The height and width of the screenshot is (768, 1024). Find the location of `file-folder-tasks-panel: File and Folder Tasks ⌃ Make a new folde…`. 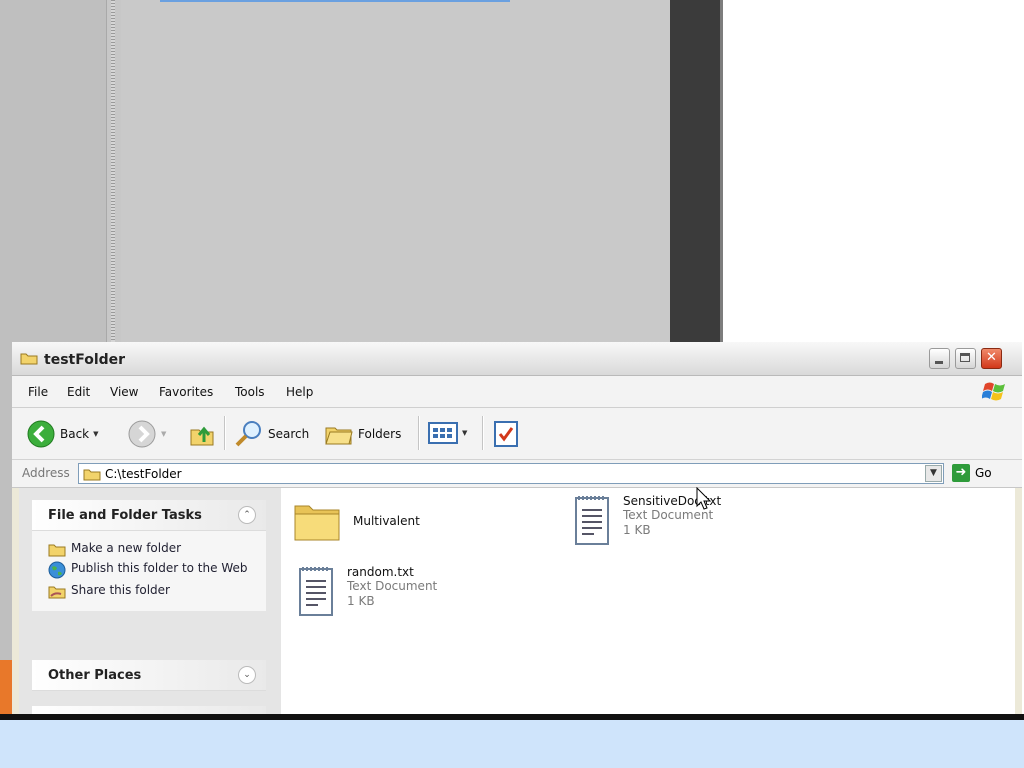

file-folder-tasks-panel: File and Folder Tasks ⌃ Make a new folde… is located at coordinates (149, 555).